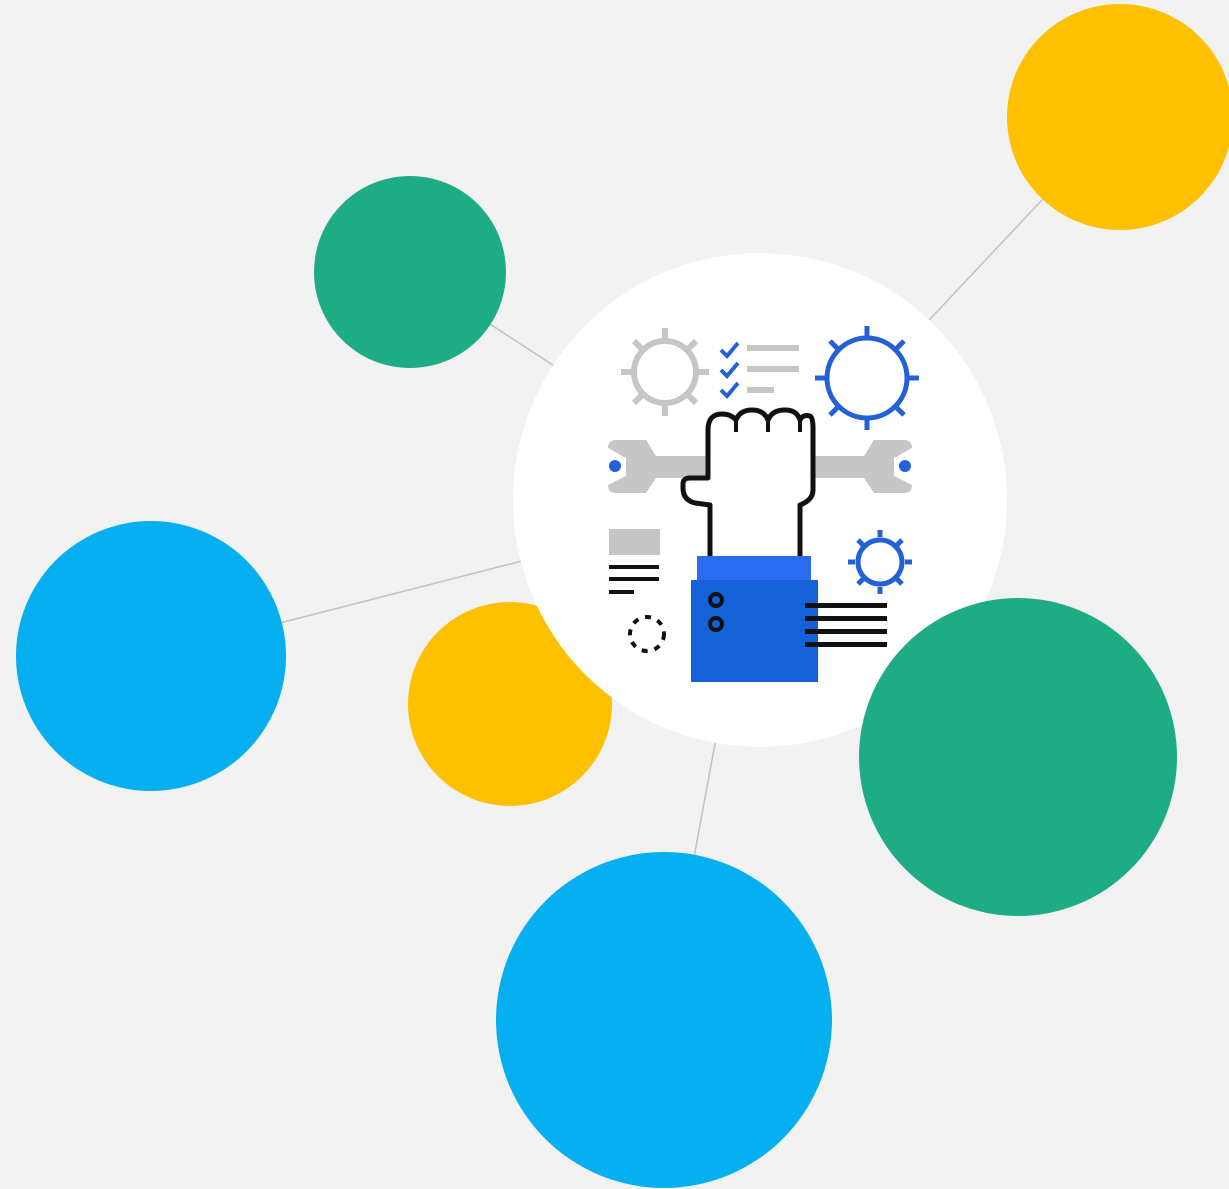 Image resolution: width=1229 pixels, height=1189 pixels. I want to click on shirt-sleeve-icon, so click(754, 619).